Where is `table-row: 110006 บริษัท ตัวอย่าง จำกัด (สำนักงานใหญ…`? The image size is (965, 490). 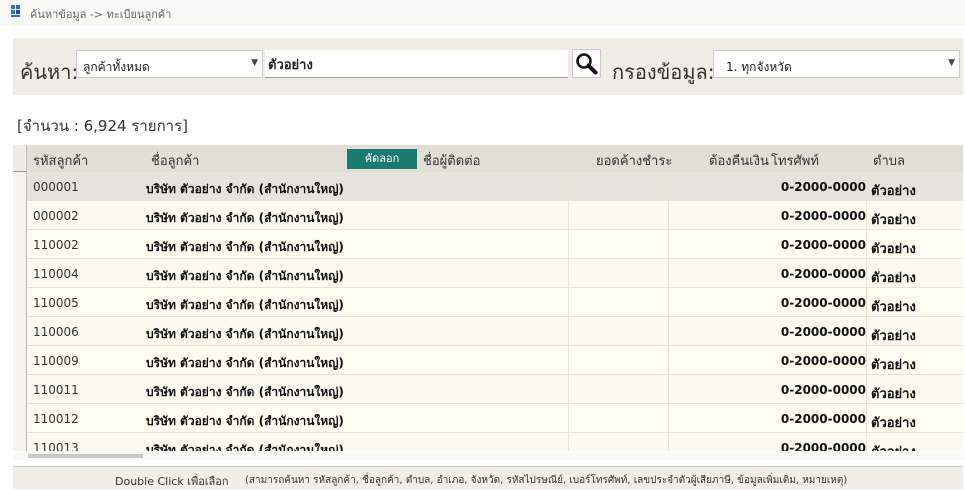 table-row: 110006 บริษัท ตัวอย่าง จำกัด (สำนักงานใหญ… is located at coordinates (488, 331).